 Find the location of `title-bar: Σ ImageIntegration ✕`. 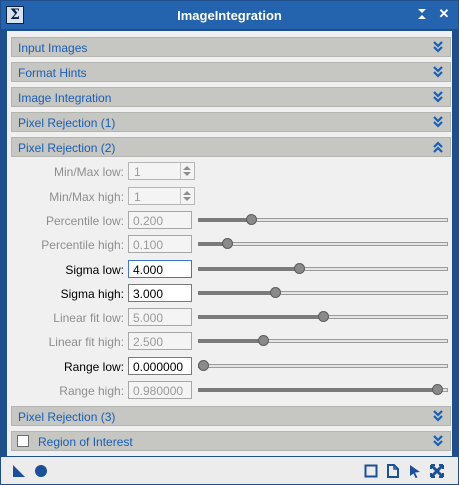

title-bar: Σ ImageIntegration ✕ is located at coordinates (229, 15).